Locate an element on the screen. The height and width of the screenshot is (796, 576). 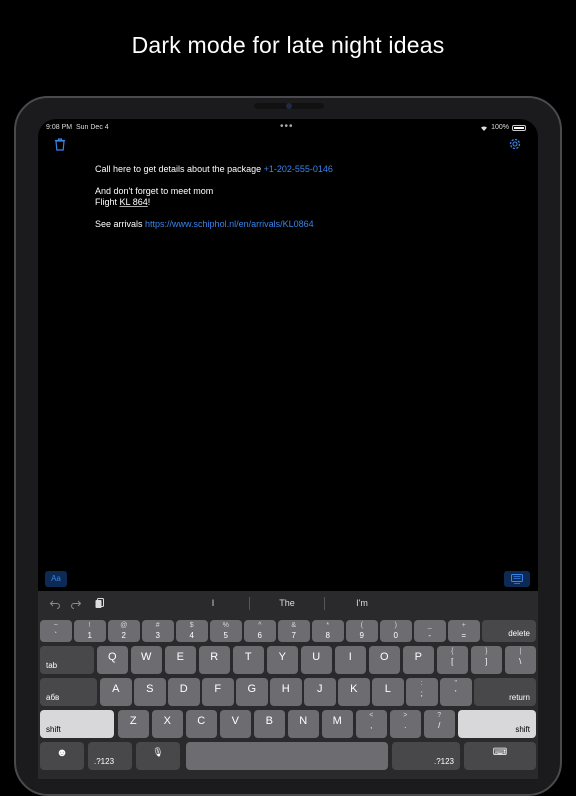
key-label: ' is located at coordinates (455, 693).